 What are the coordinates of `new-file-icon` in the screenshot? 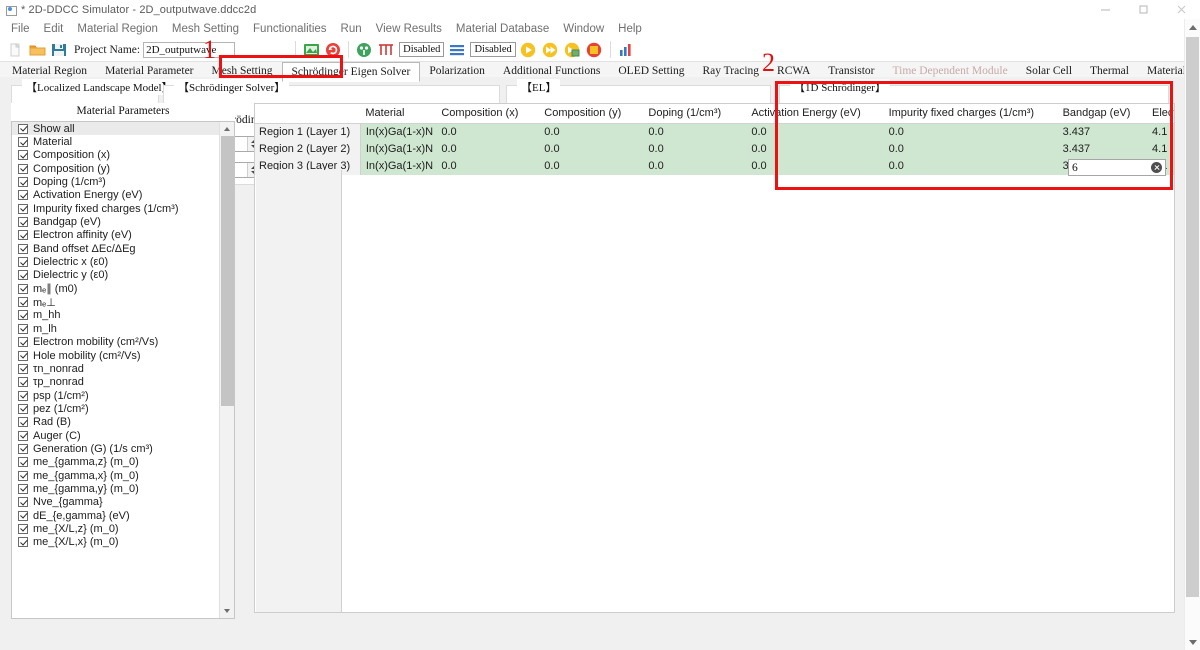 It's located at (15, 50).